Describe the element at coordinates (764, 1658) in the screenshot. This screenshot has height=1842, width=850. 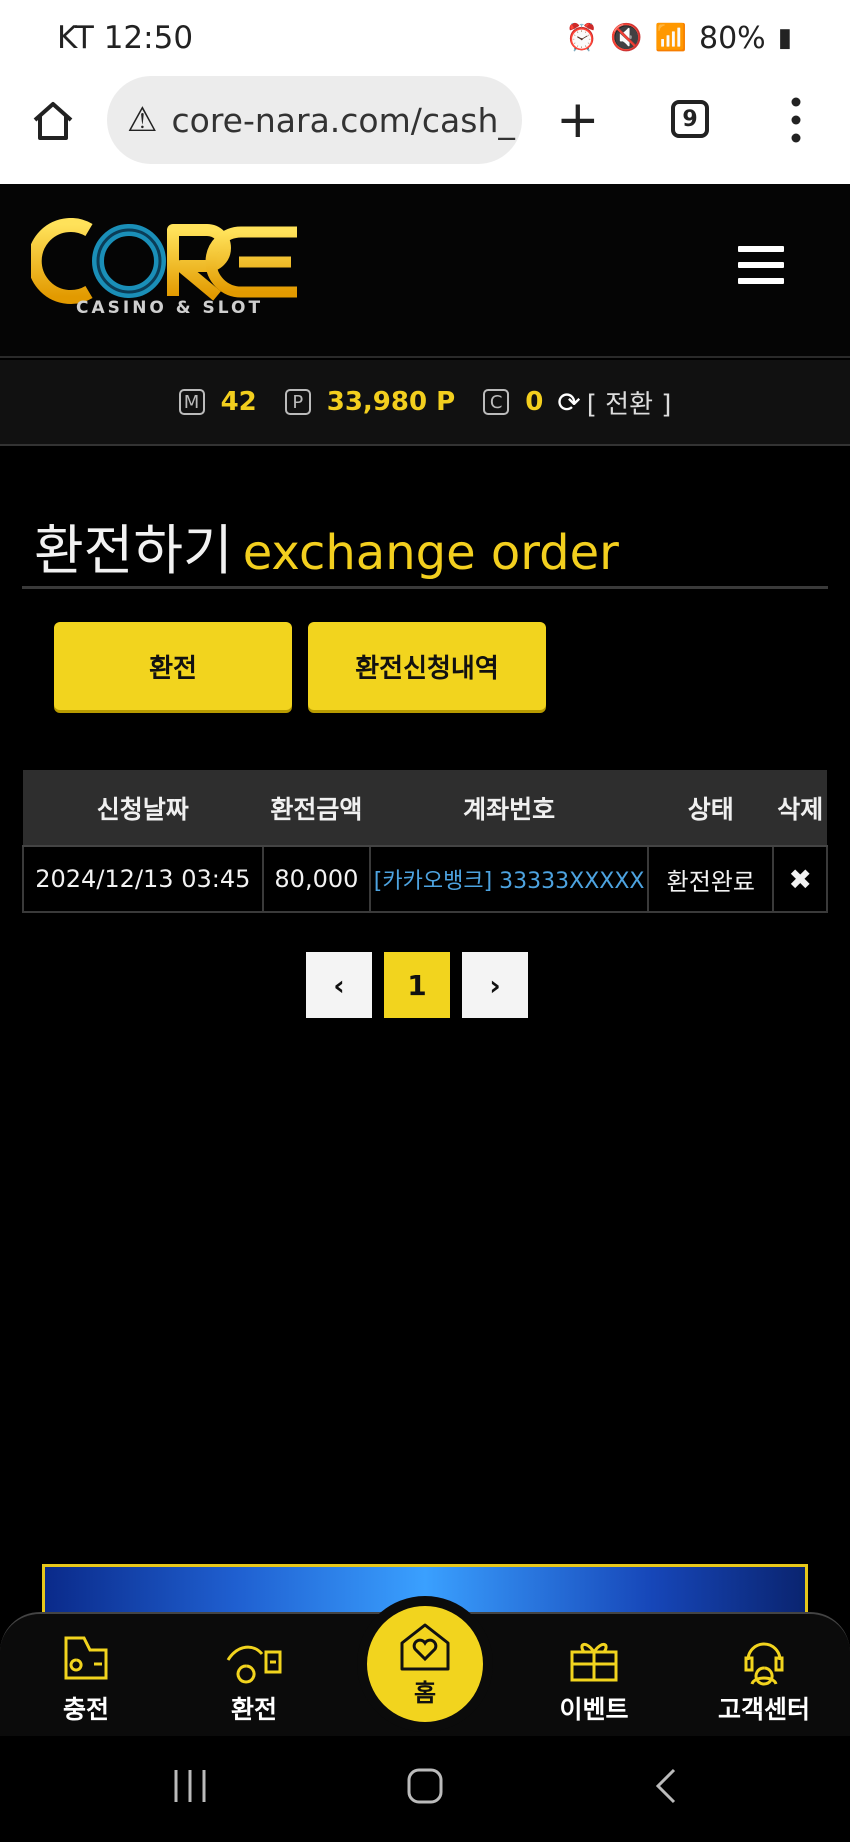
I see `headset-icon` at that location.